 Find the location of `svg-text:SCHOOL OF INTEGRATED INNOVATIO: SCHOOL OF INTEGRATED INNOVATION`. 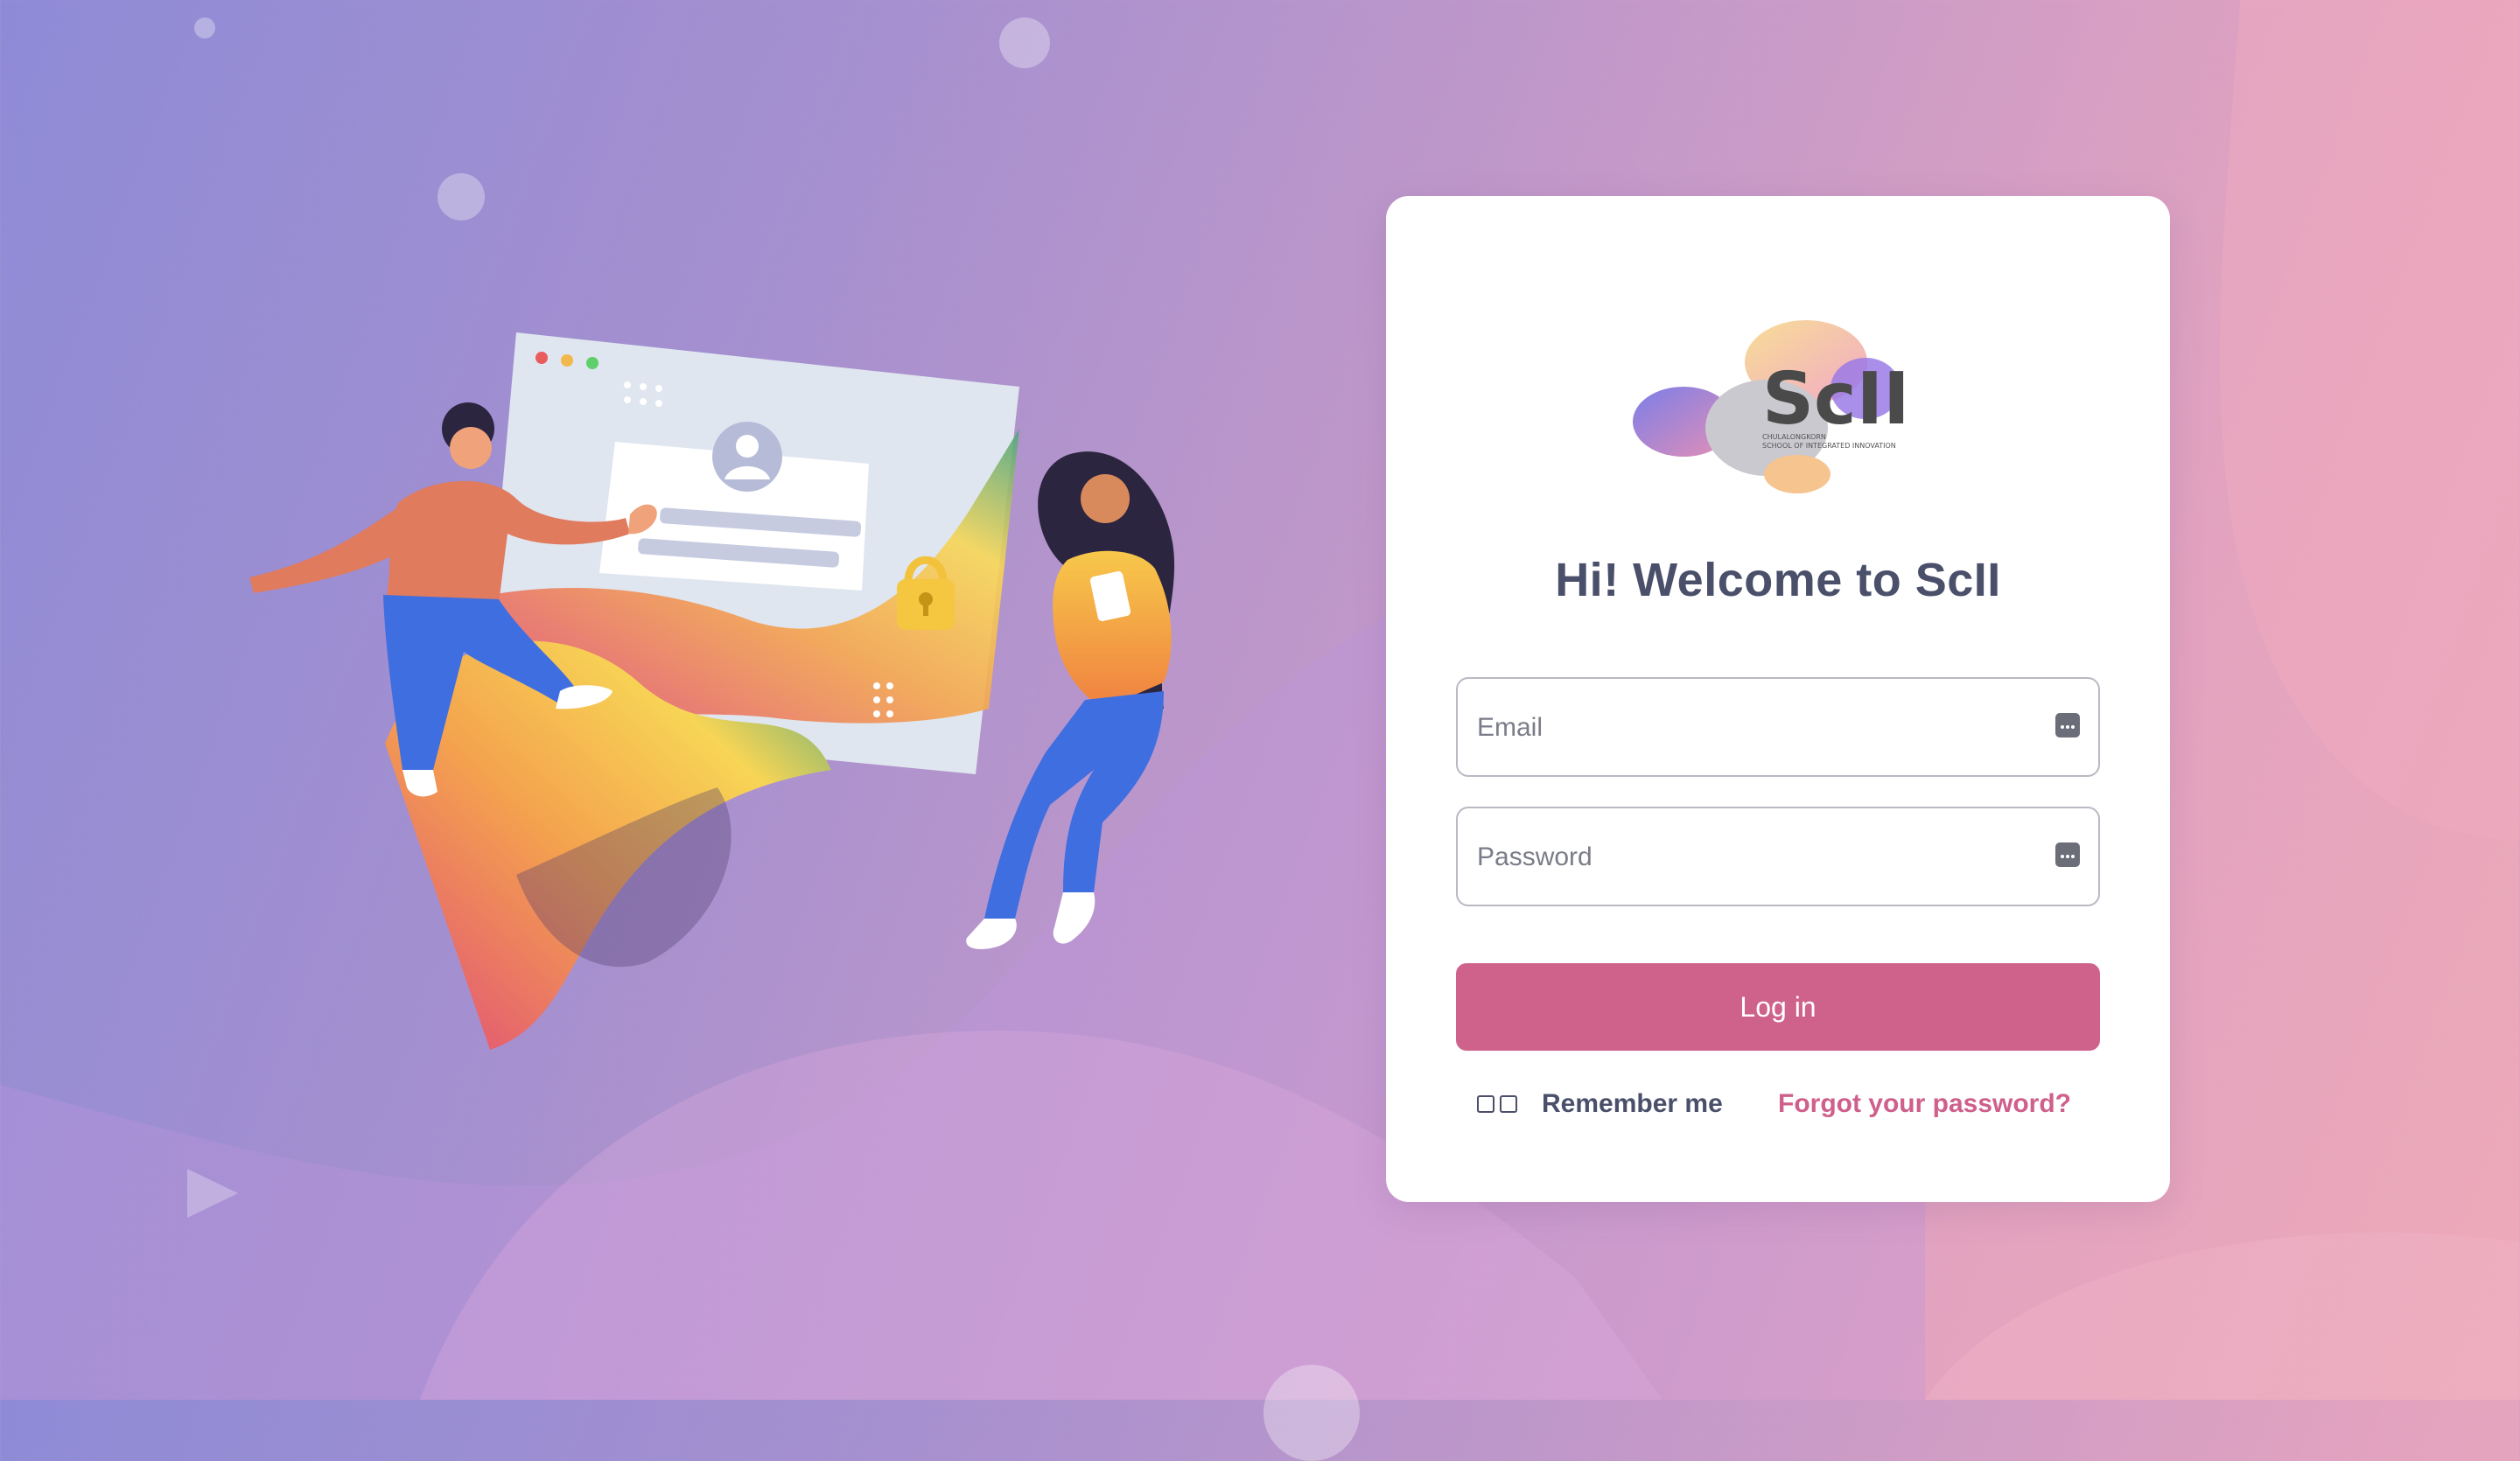

svg-text:SCHOOL OF INTEGRATED INNOVATIO: SCHOOL OF INTEGRATED INNOVATION is located at coordinates (1829, 446).